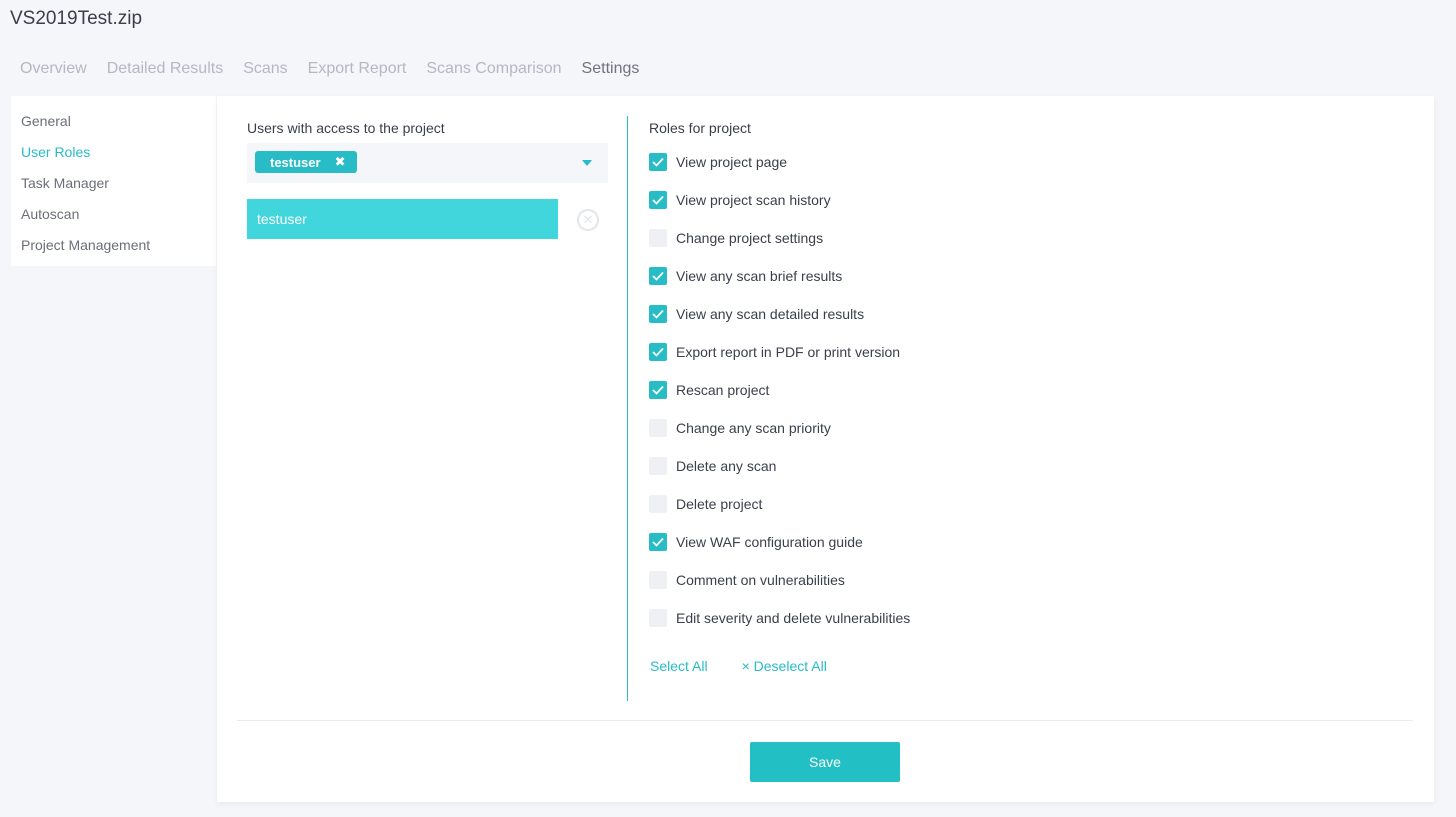  What do you see at coordinates (113, 156) in the screenshot?
I see `sidebar-item-user-roles: User Roles` at bounding box center [113, 156].